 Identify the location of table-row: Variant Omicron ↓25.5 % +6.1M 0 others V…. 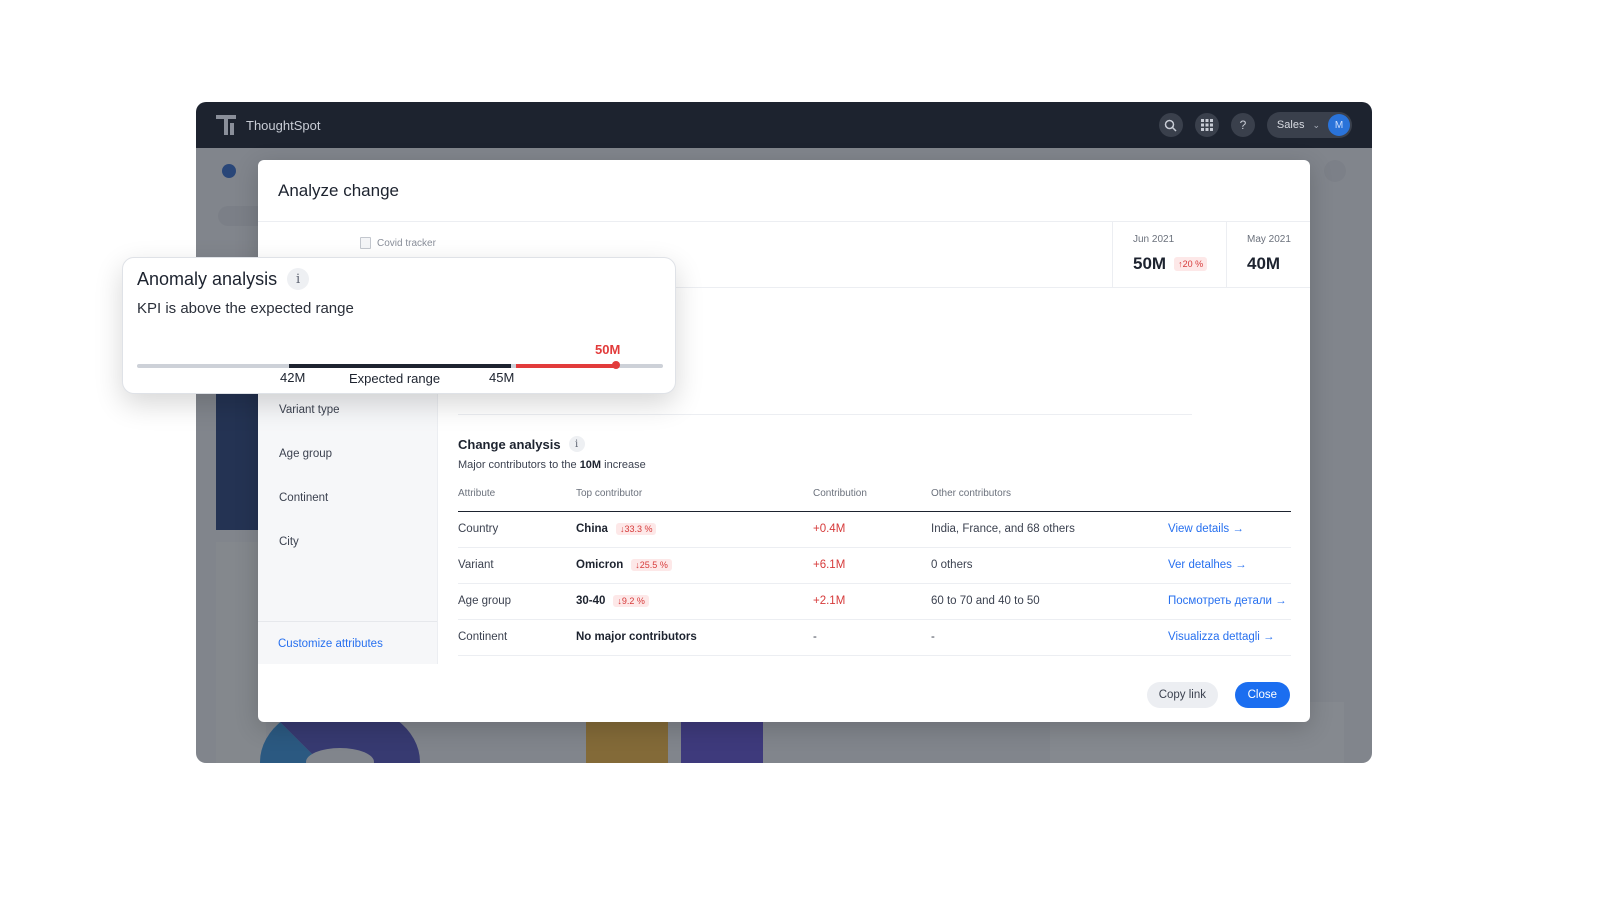
(874, 566).